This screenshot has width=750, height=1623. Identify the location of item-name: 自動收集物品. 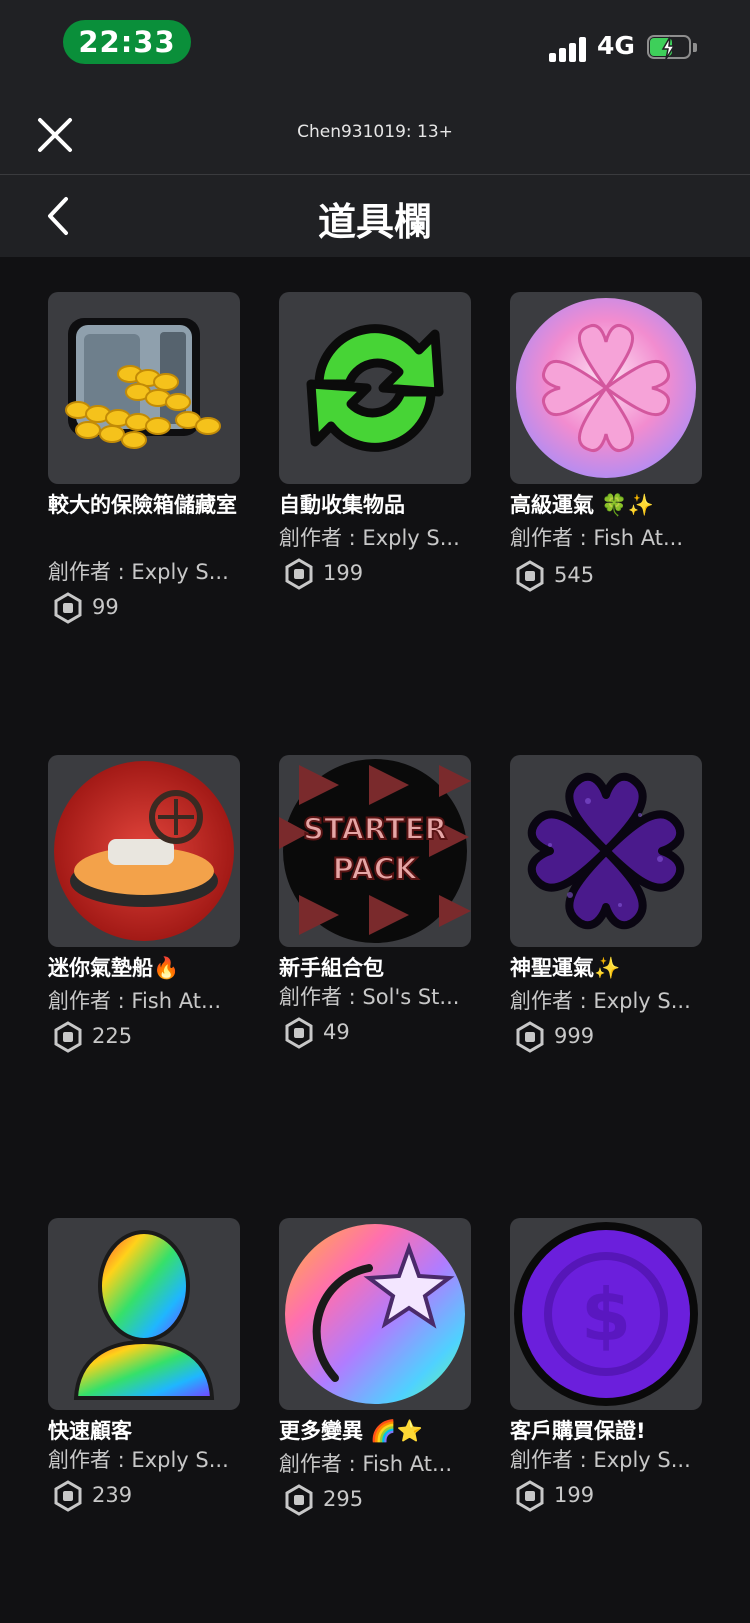
(342, 505).